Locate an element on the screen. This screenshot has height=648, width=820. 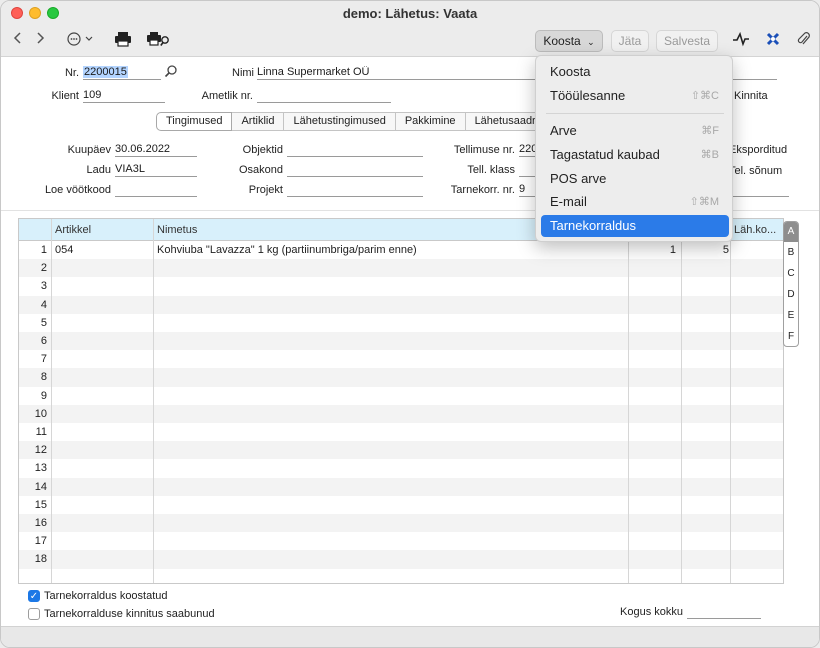
row-number: 12 is located at coordinates (40, 450).